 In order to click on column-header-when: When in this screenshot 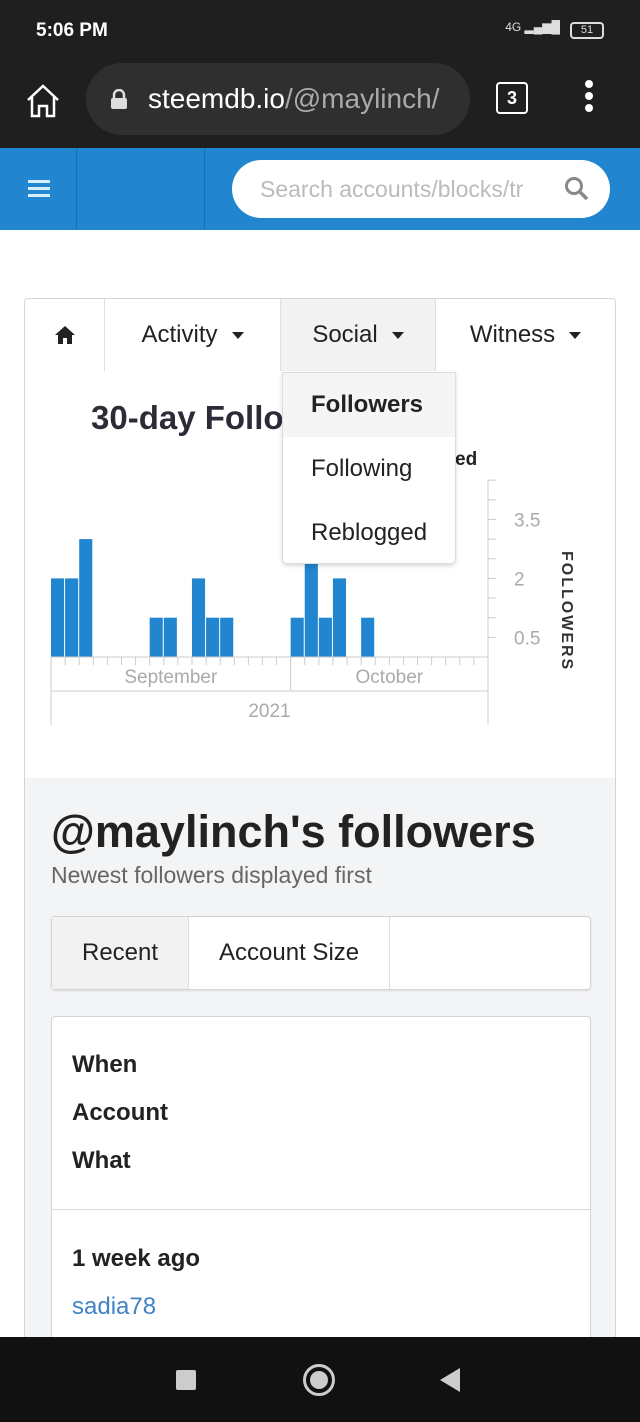, I will do `click(105, 1064)`.